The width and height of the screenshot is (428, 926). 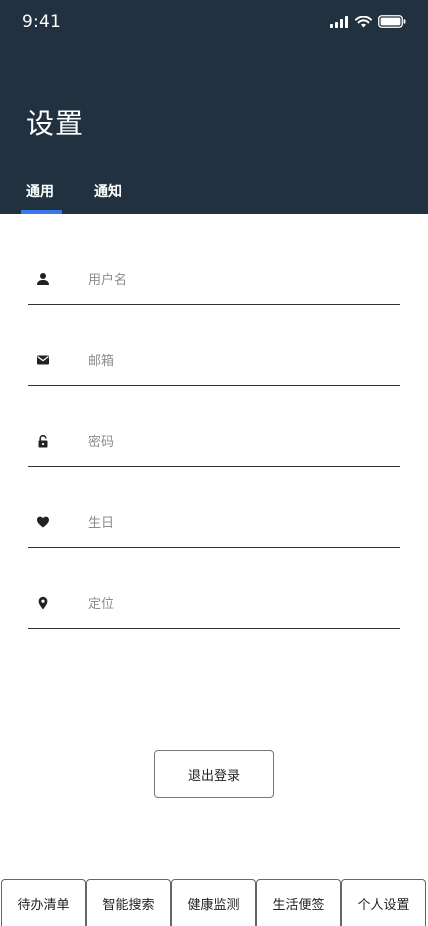 What do you see at coordinates (363, 22) in the screenshot?
I see `wifi-icon` at bounding box center [363, 22].